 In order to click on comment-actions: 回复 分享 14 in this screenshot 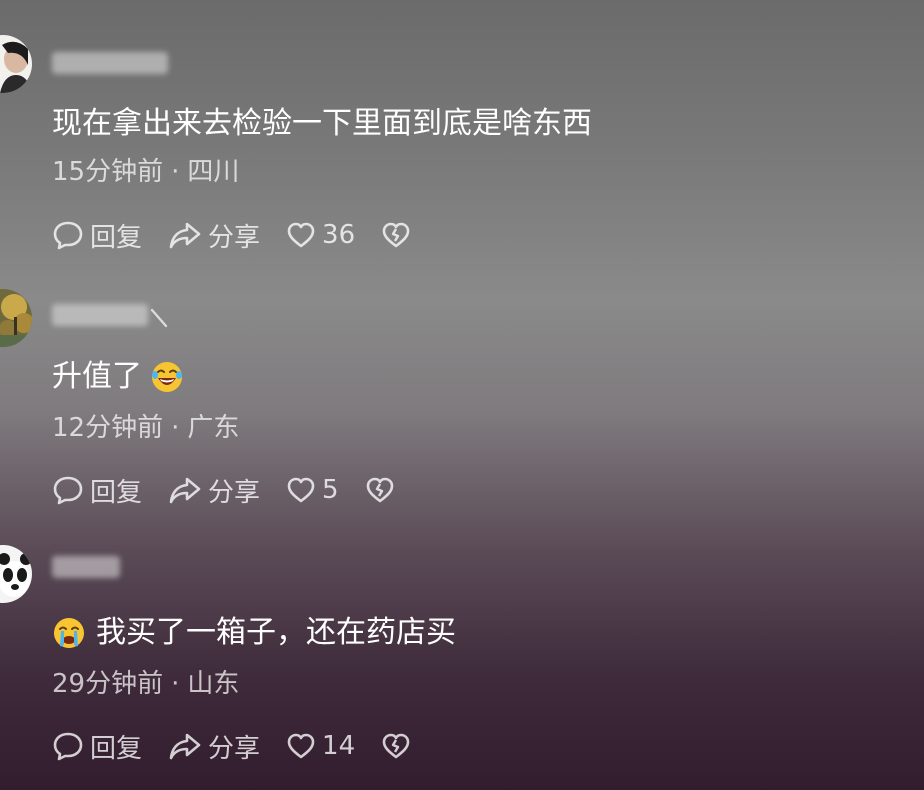, I will do `click(244, 746)`.